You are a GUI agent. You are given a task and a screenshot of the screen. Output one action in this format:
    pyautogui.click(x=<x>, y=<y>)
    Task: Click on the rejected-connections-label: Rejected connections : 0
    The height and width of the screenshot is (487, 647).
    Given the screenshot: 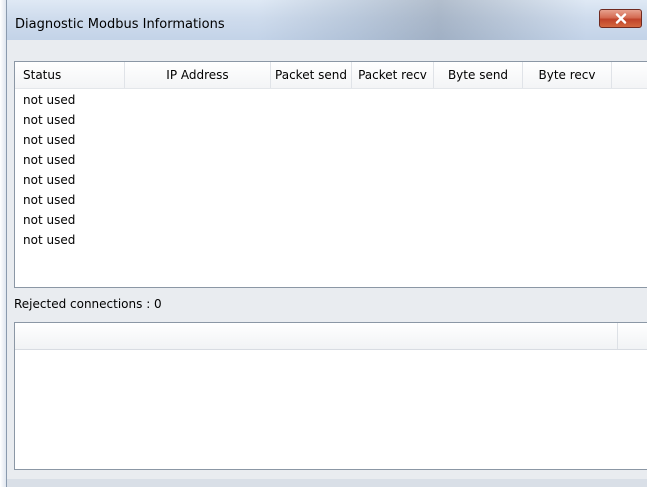 What is the action you would take?
    pyautogui.click(x=88, y=304)
    